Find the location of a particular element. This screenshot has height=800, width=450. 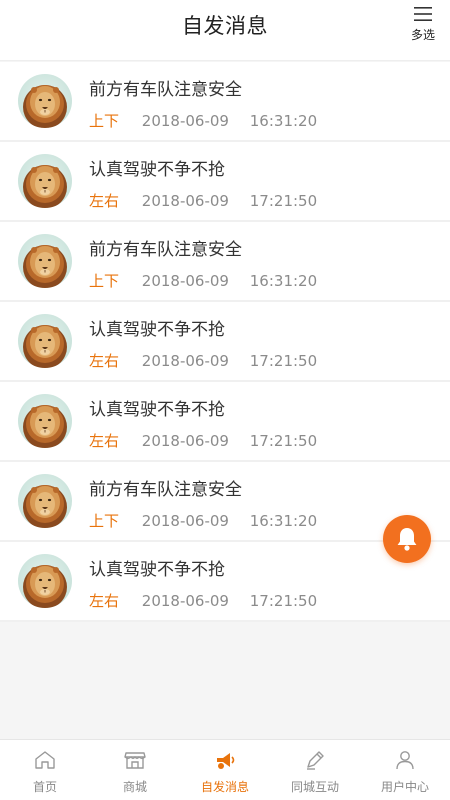

tab-pen: 同城互动 is located at coordinates (315, 770).